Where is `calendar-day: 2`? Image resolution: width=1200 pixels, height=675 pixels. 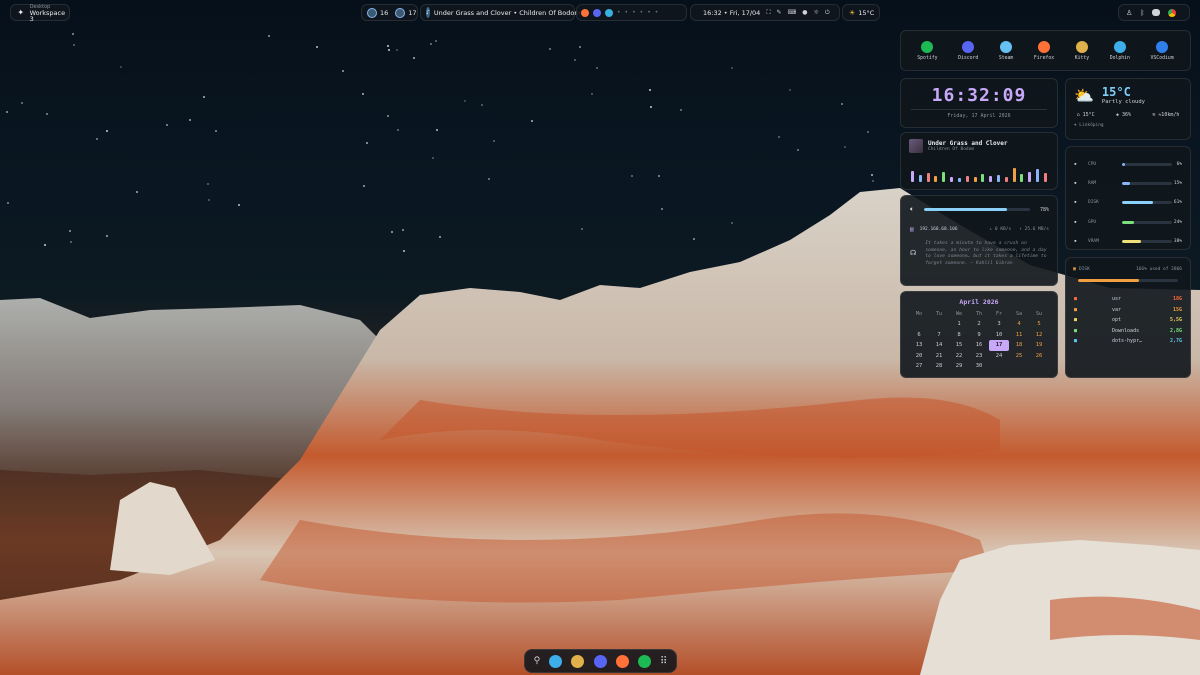 calendar-day: 2 is located at coordinates (979, 324).